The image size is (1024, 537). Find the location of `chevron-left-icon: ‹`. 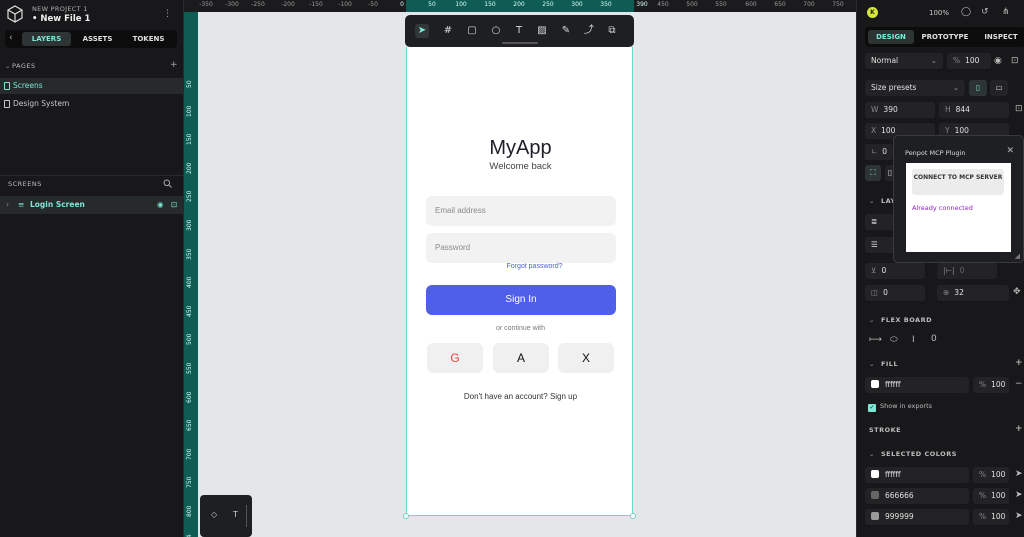

chevron-left-icon: ‹ is located at coordinates (11, 38).